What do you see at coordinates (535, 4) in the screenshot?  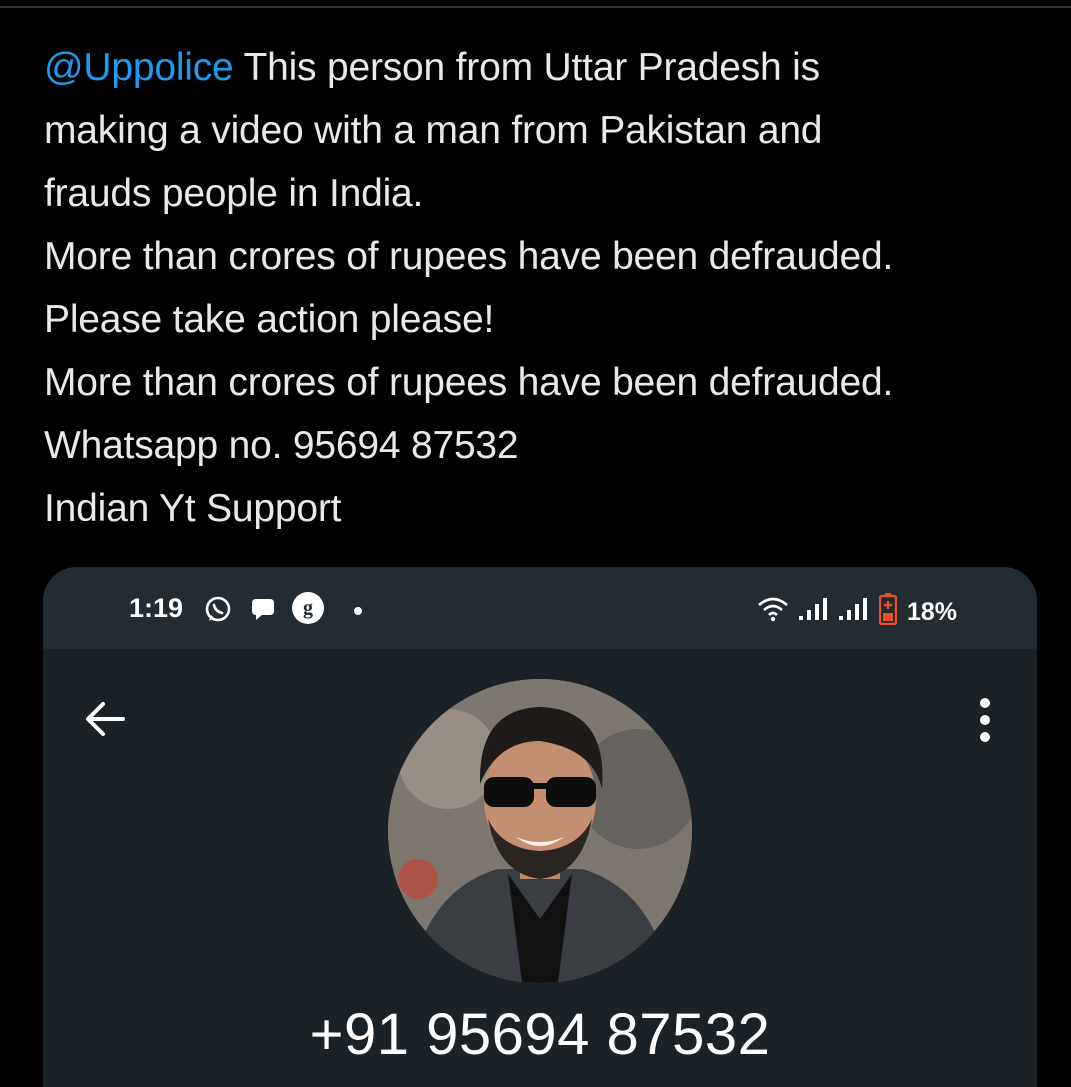 I see `top-divider` at bounding box center [535, 4].